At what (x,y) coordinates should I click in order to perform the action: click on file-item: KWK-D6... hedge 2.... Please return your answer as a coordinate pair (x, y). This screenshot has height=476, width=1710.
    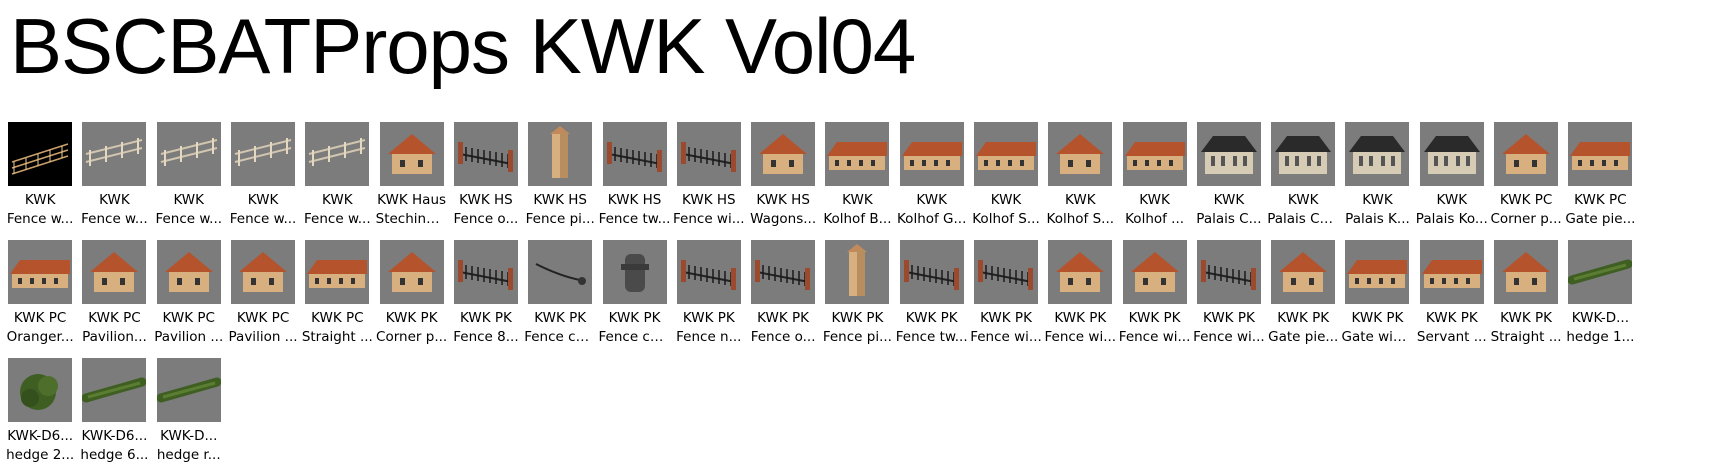
    Looking at the image, I should click on (40, 417).